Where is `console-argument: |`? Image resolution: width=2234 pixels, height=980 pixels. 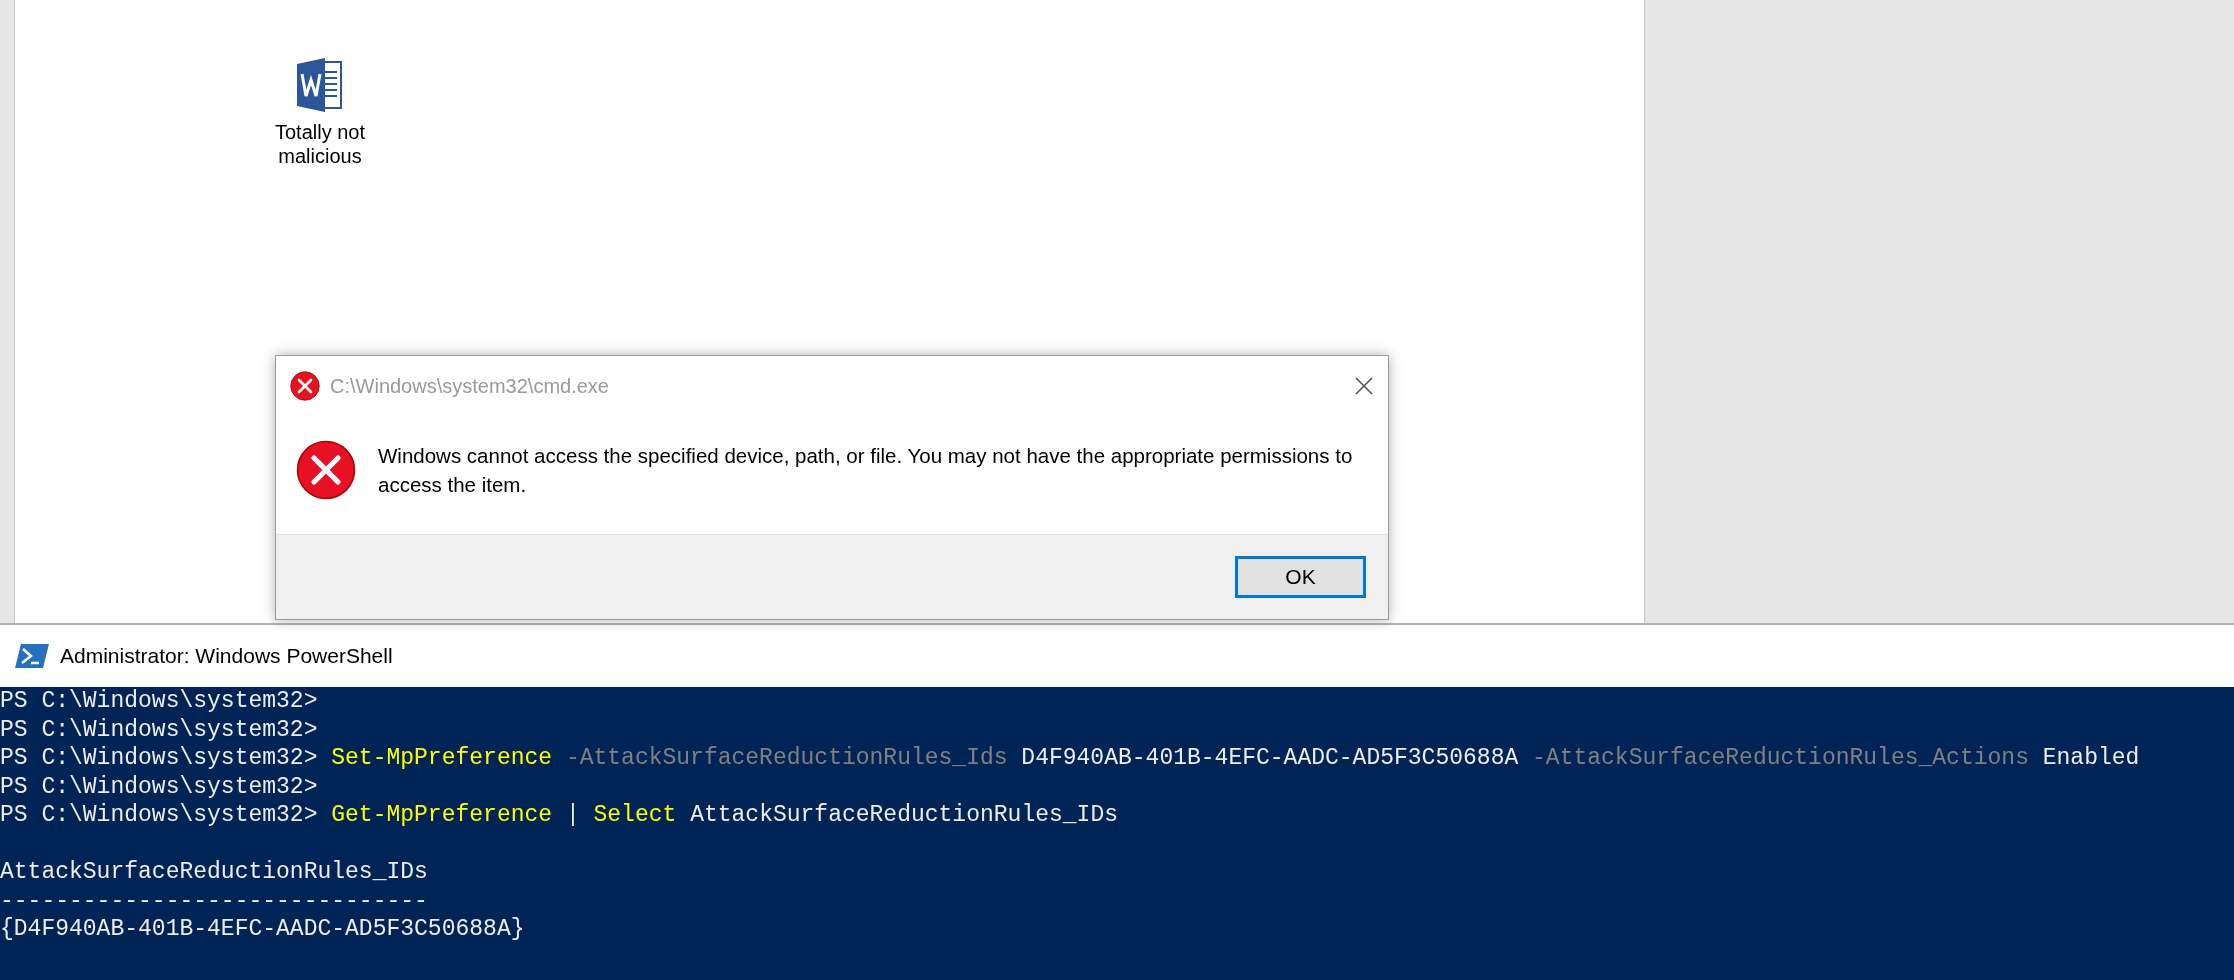
console-argument: | is located at coordinates (572, 815).